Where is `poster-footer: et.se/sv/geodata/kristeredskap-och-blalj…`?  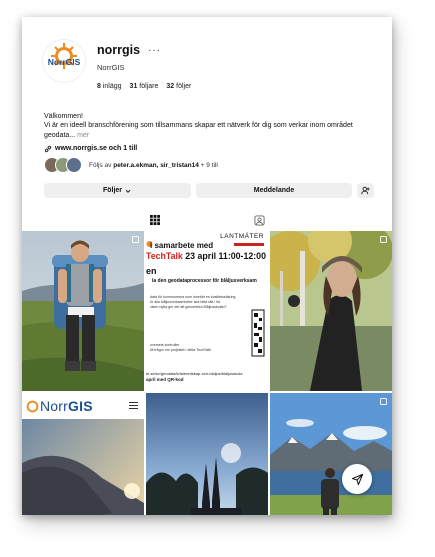 poster-footer: et.se/sv/geodata/kristeredskap-och-blalj… is located at coordinates (194, 376).